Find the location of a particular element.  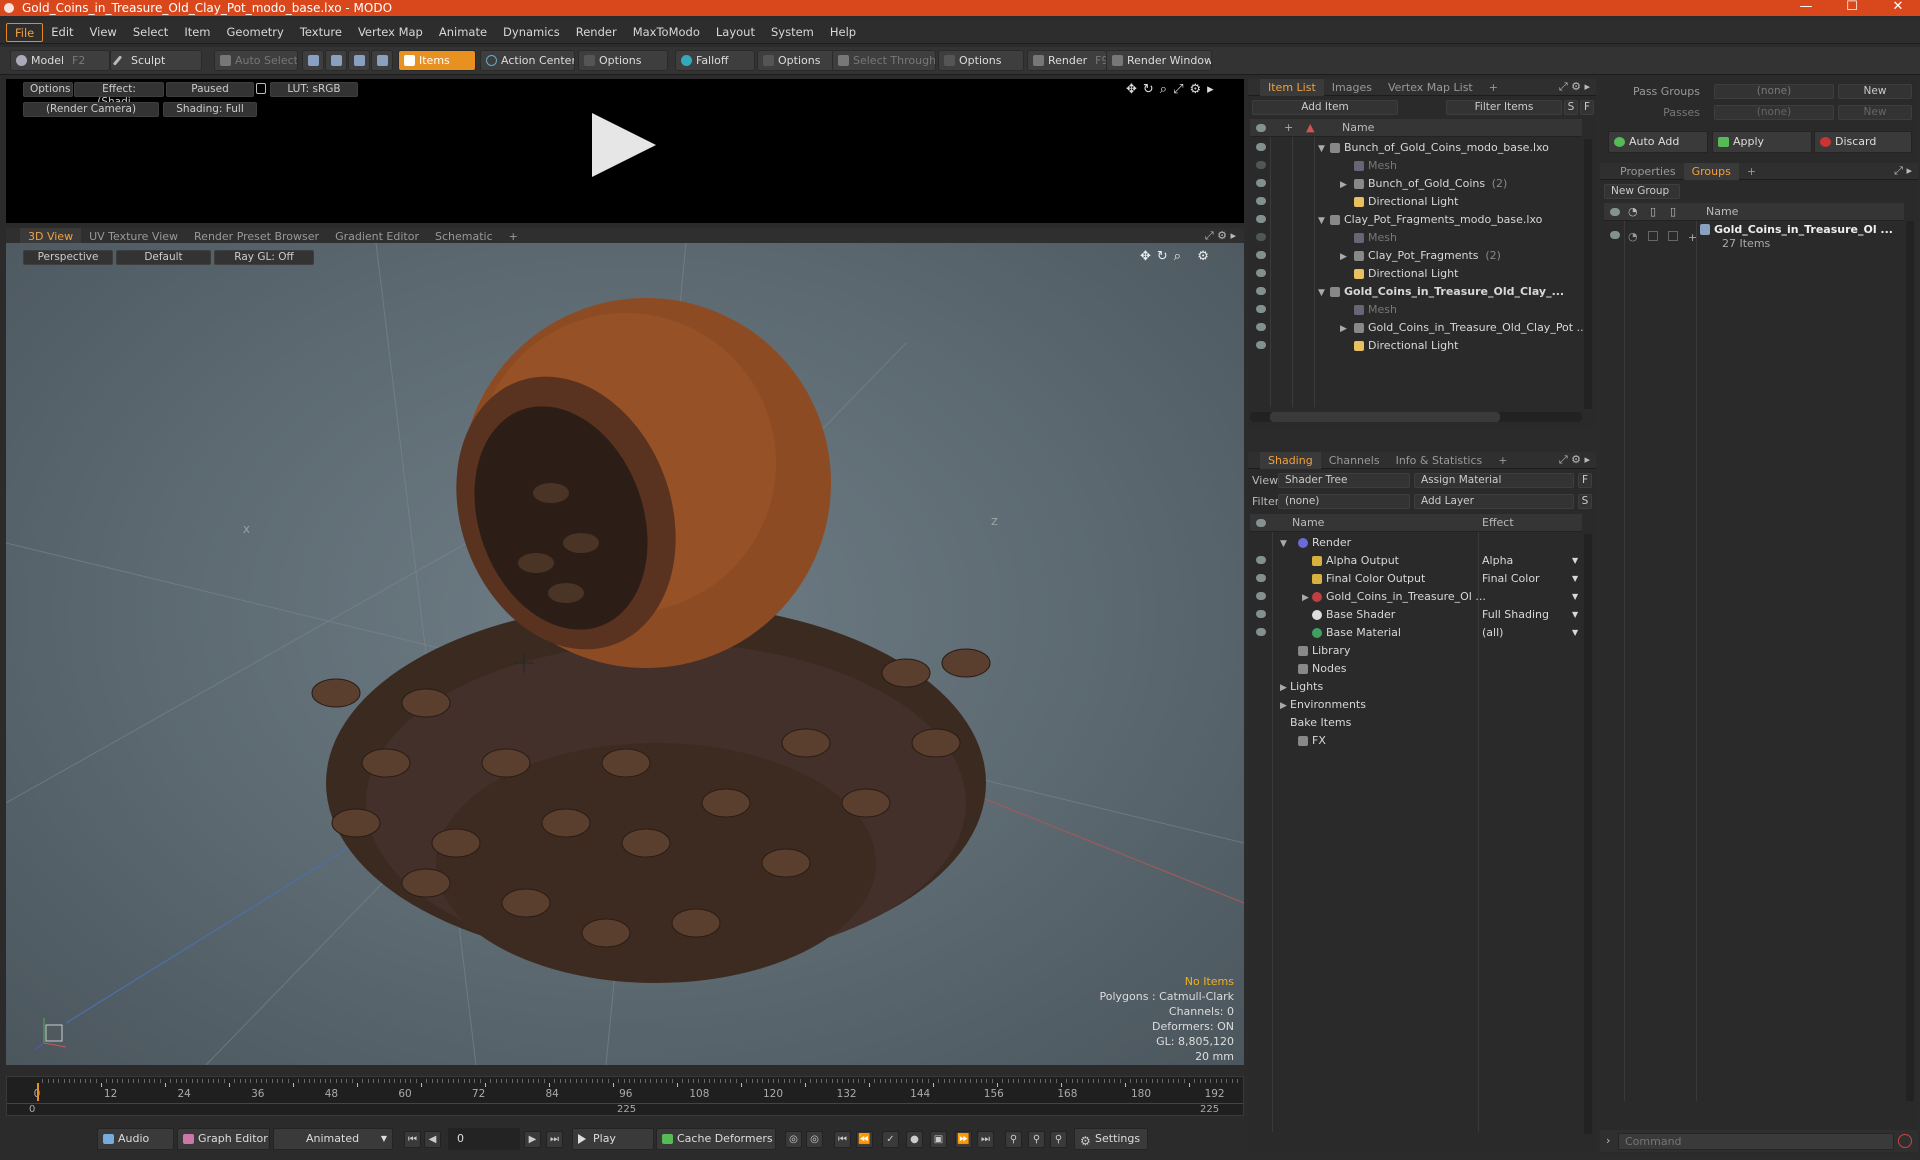

filter-dropdown: (none) is located at coordinates (1344, 501).